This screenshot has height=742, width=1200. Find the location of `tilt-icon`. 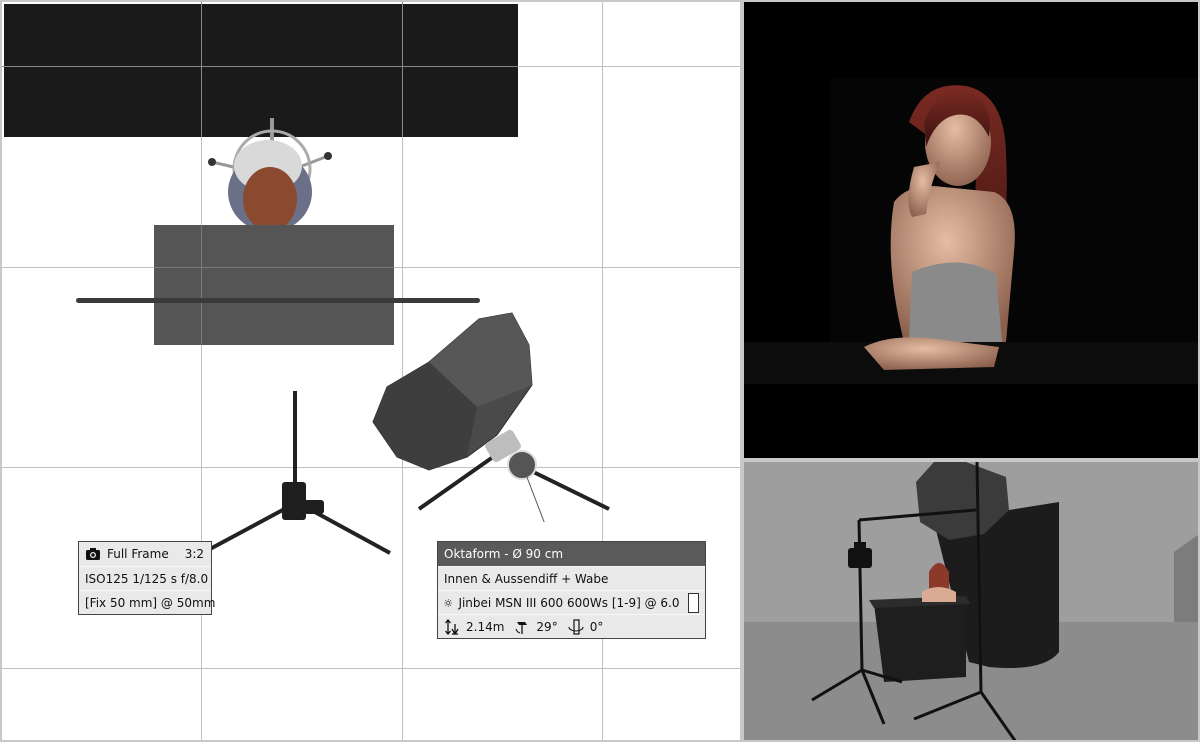

tilt-icon is located at coordinates (521, 627).